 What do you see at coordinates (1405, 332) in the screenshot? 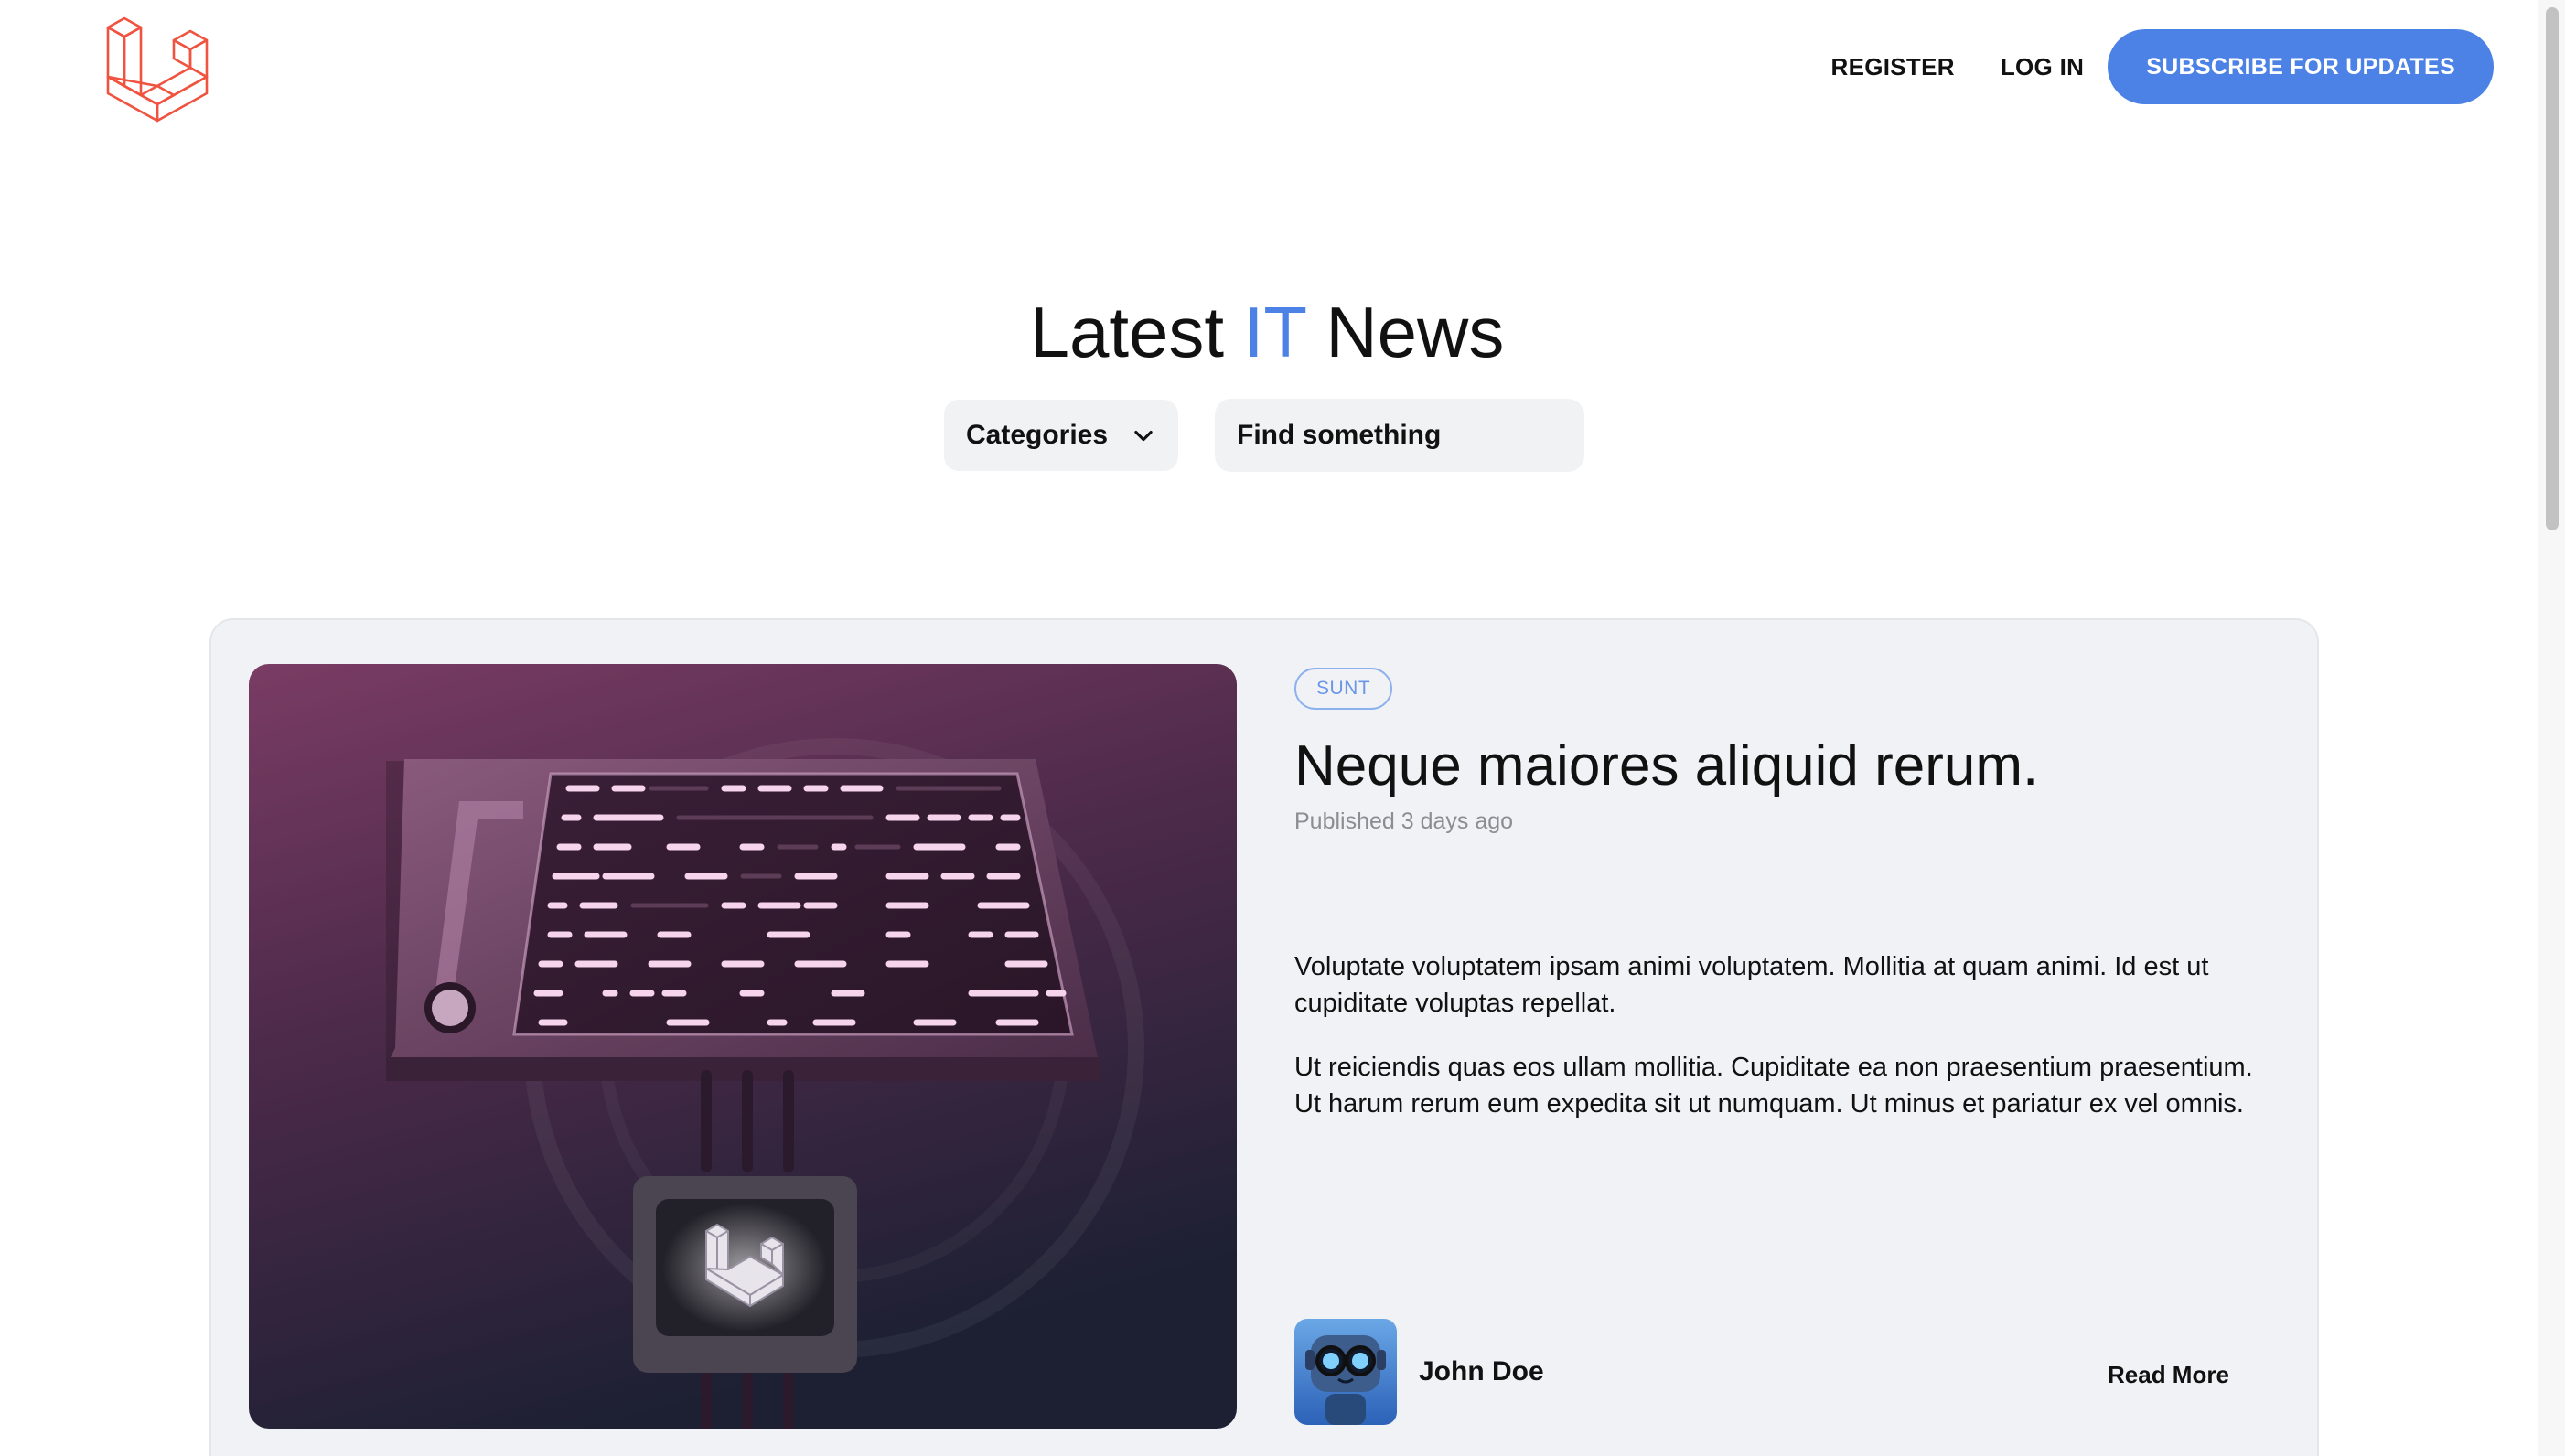
I see `title-part-after: News` at bounding box center [1405, 332].